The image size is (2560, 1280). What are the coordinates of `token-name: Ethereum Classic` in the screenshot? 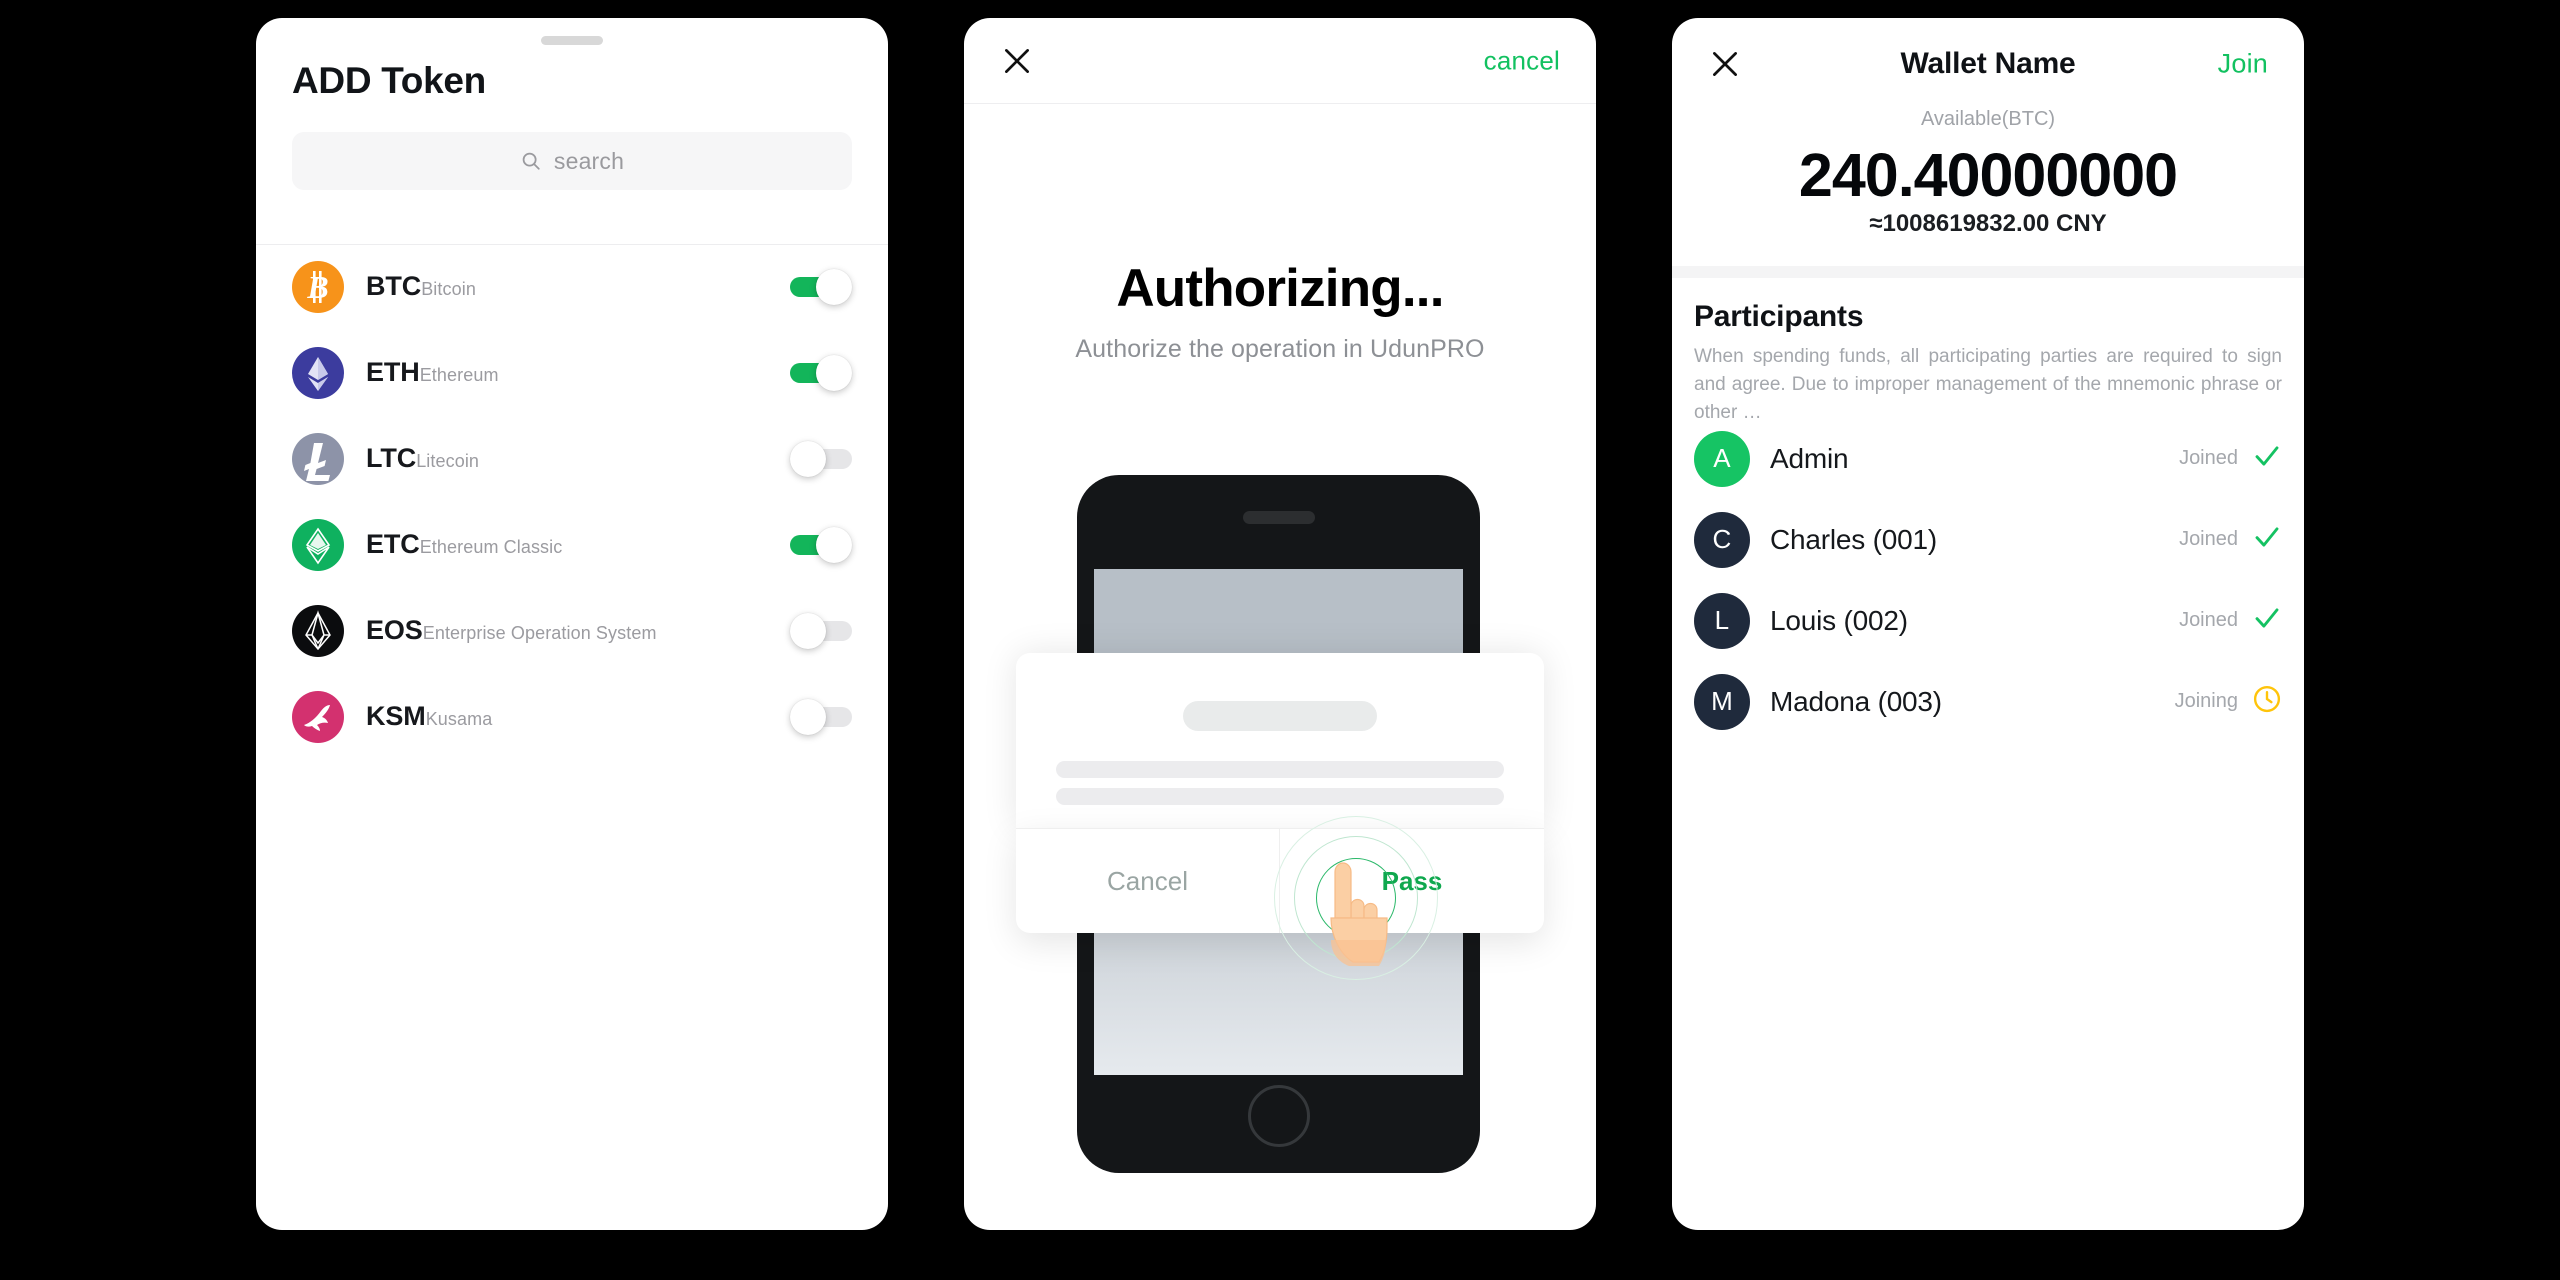 It's located at (491, 547).